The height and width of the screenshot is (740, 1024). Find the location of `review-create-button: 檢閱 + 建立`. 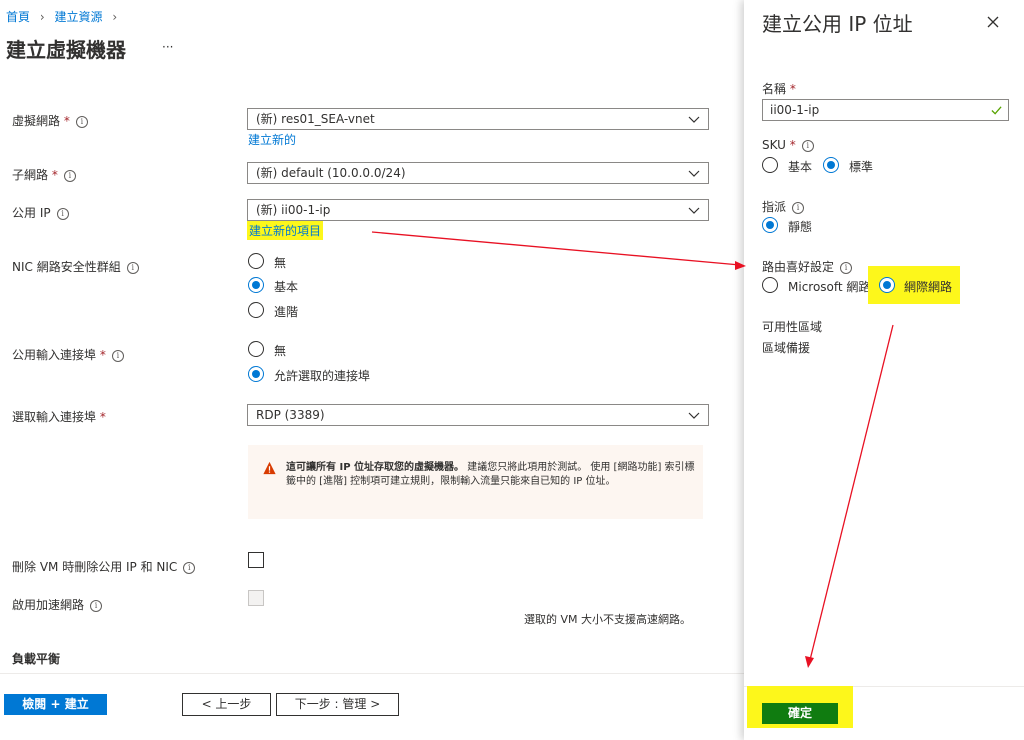

review-create-button: 檢閱 + 建立 is located at coordinates (55, 704).